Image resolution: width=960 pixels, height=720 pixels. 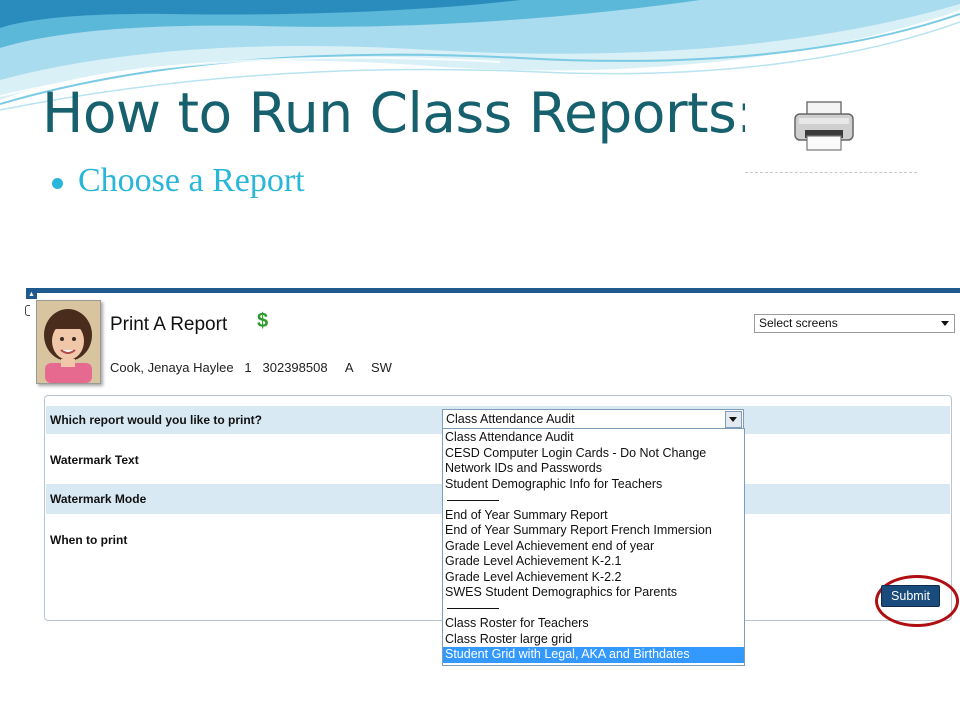 What do you see at coordinates (593, 438) in the screenshot?
I see `report-option: Class Attendance Audit` at bounding box center [593, 438].